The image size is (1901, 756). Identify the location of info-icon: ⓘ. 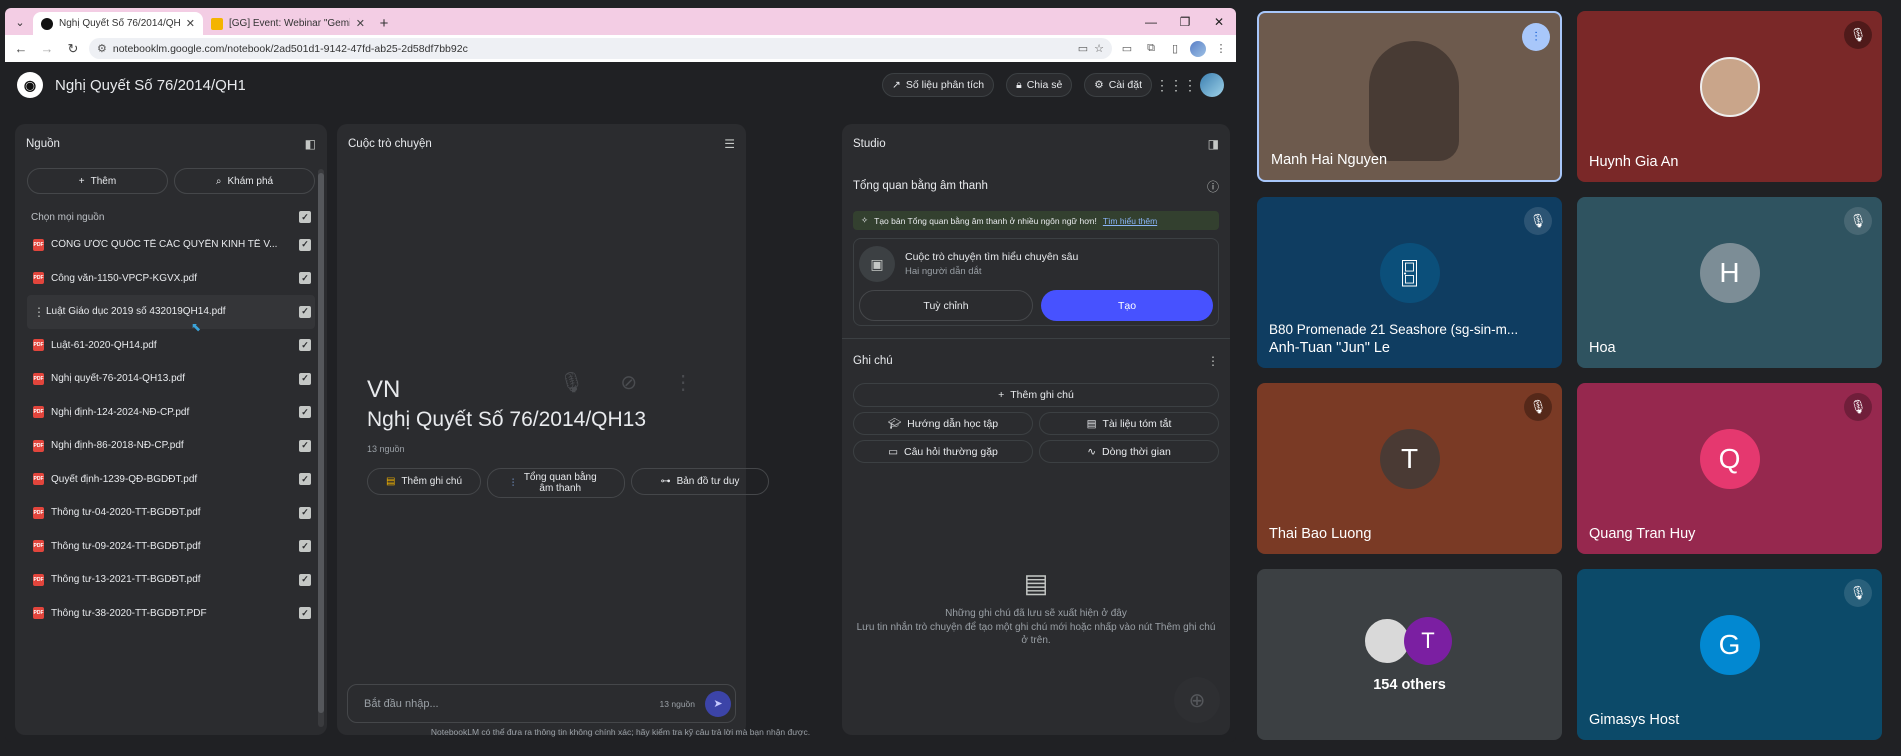
(1213, 186).